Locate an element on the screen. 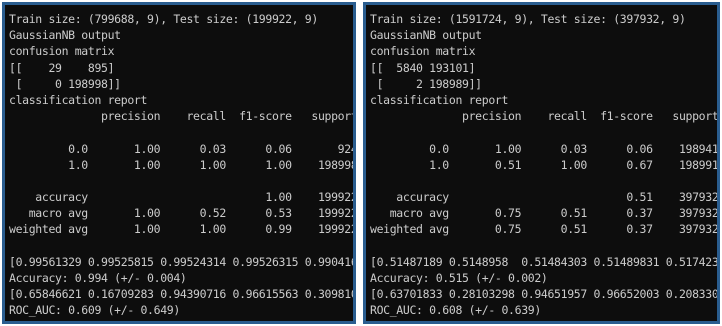  report-row-weighted-avg: weighted avg 1.00 1.00 0.99 199922 is located at coordinates (182, 229).